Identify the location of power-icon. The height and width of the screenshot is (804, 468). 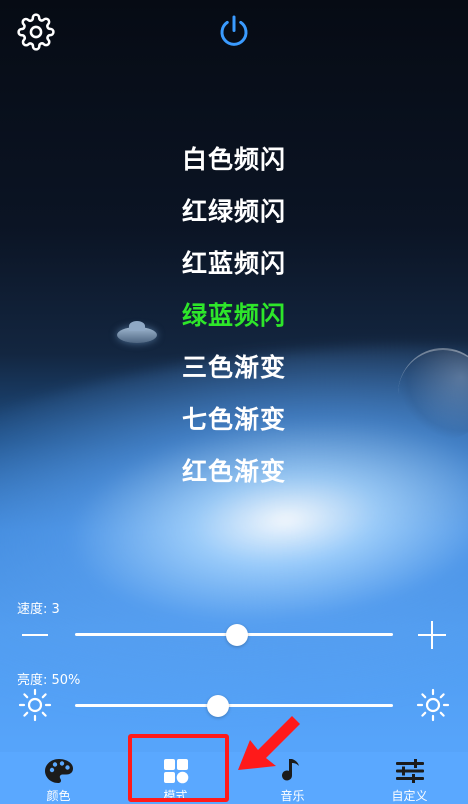
(234, 30).